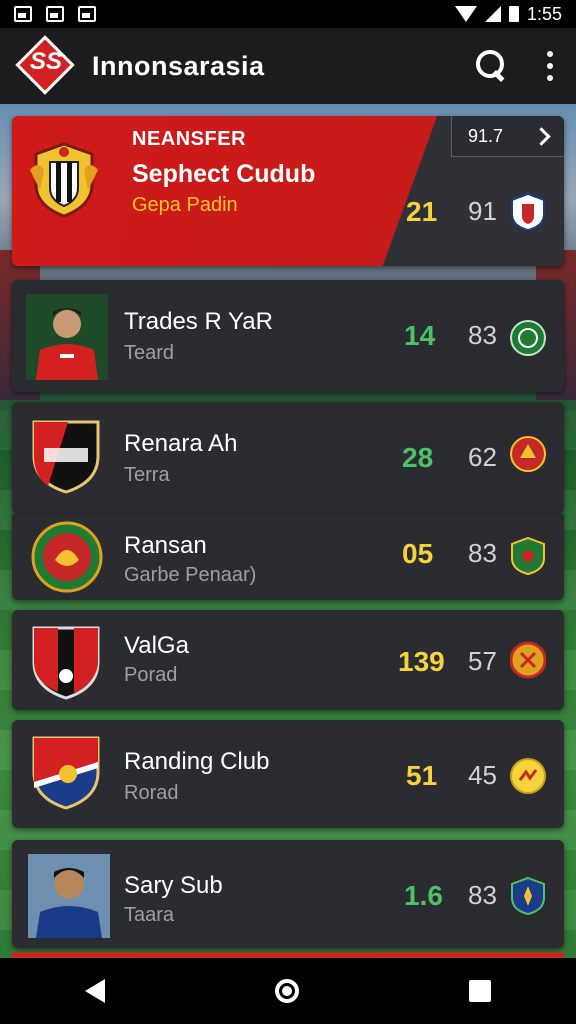 Image resolution: width=576 pixels, height=1024 pixels. I want to click on featured-stat-secondary: 91, so click(482, 211).